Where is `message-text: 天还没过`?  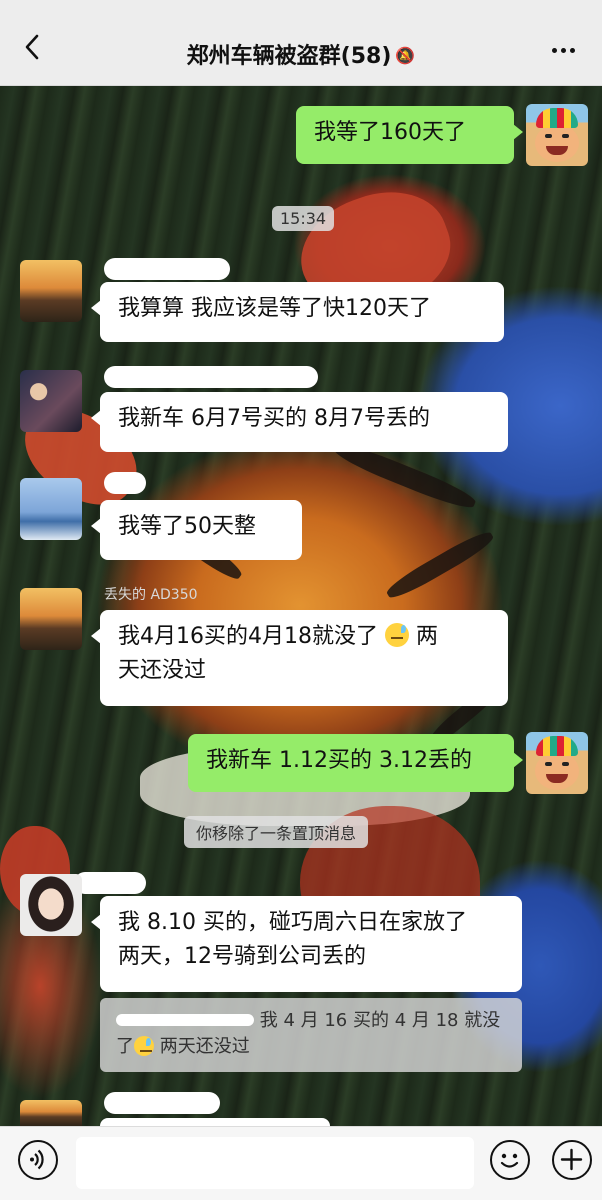 message-text: 天还没过 is located at coordinates (162, 670).